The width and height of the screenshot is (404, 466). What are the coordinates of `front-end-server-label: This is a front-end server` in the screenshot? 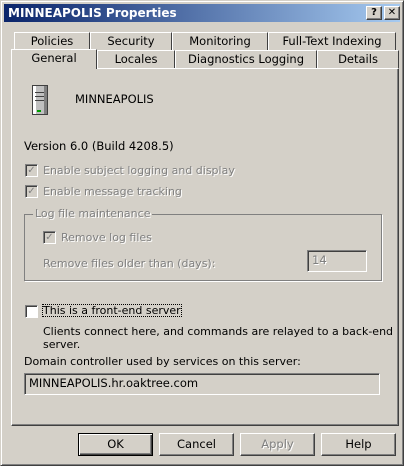 It's located at (112, 310).